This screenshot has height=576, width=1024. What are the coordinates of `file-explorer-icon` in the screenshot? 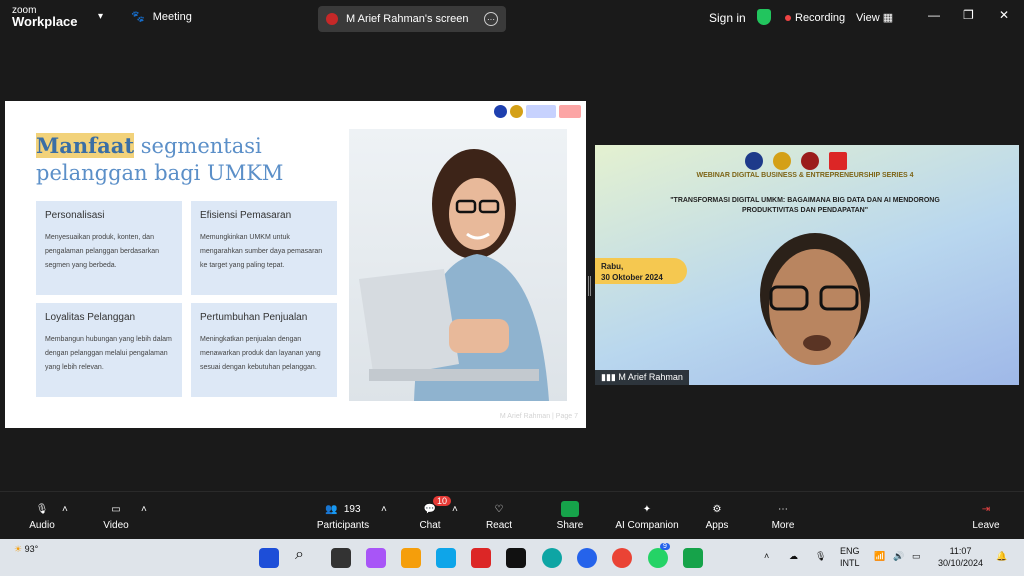 It's located at (411, 558).